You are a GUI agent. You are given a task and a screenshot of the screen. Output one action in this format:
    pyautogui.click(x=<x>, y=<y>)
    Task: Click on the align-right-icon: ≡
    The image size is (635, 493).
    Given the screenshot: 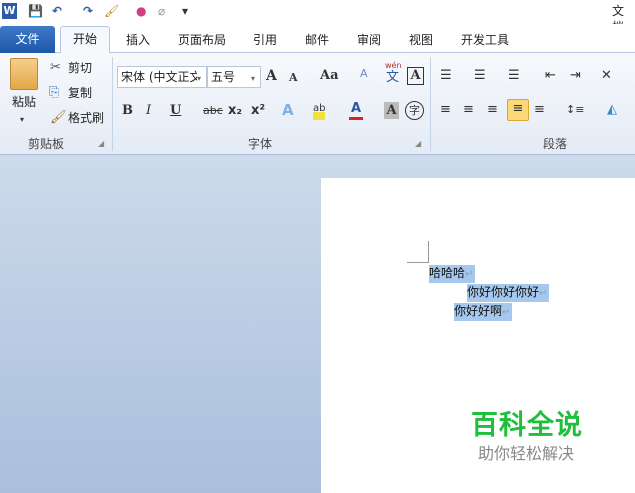 What is the action you would take?
    pyautogui.click(x=492, y=111)
    